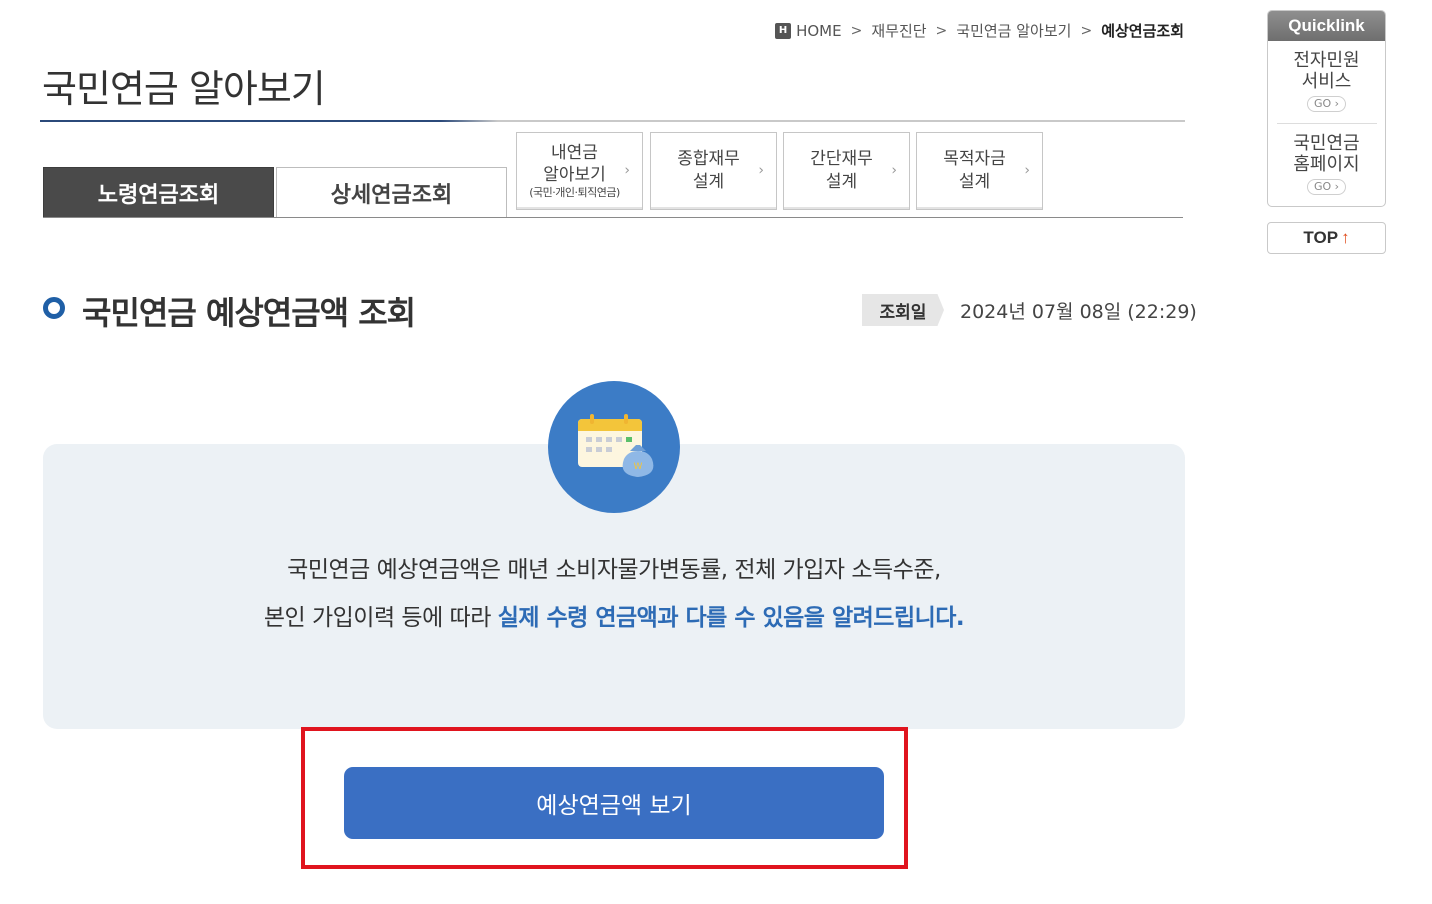  Describe the element at coordinates (903, 310) in the screenshot. I see `inquiry-date-label: 조회일` at that location.